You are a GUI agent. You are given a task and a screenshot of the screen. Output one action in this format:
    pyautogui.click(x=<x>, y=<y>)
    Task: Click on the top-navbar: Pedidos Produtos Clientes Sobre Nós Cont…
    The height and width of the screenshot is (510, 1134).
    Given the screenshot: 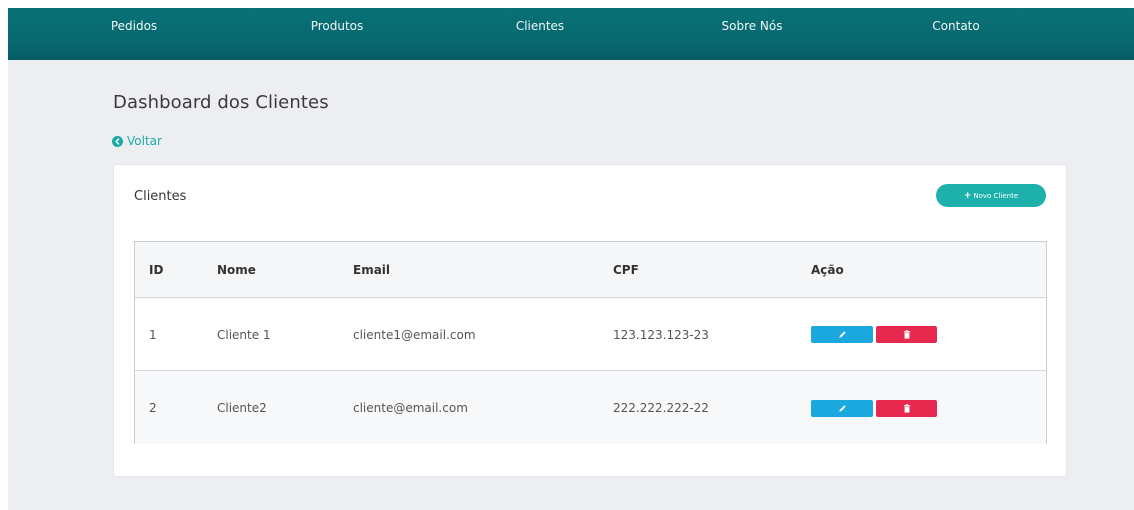 What is the action you would take?
    pyautogui.click(x=571, y=34)
    